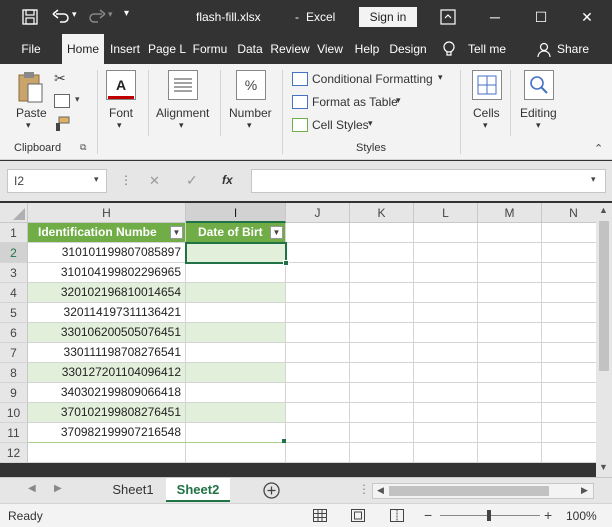  I want to click on table-cell-id: 310101199807085897, so click(107, 253).